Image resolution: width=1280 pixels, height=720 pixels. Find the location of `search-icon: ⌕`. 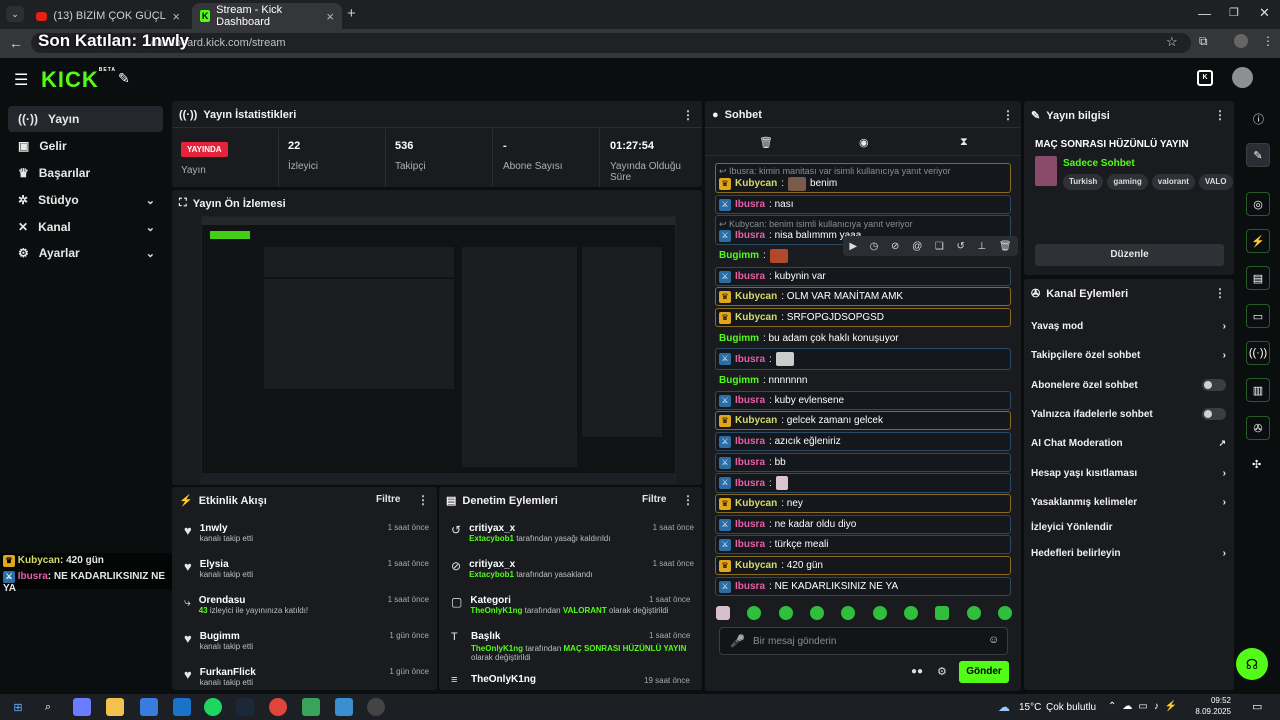

search-icon: ⌕ is located at coordinates (48, 707).